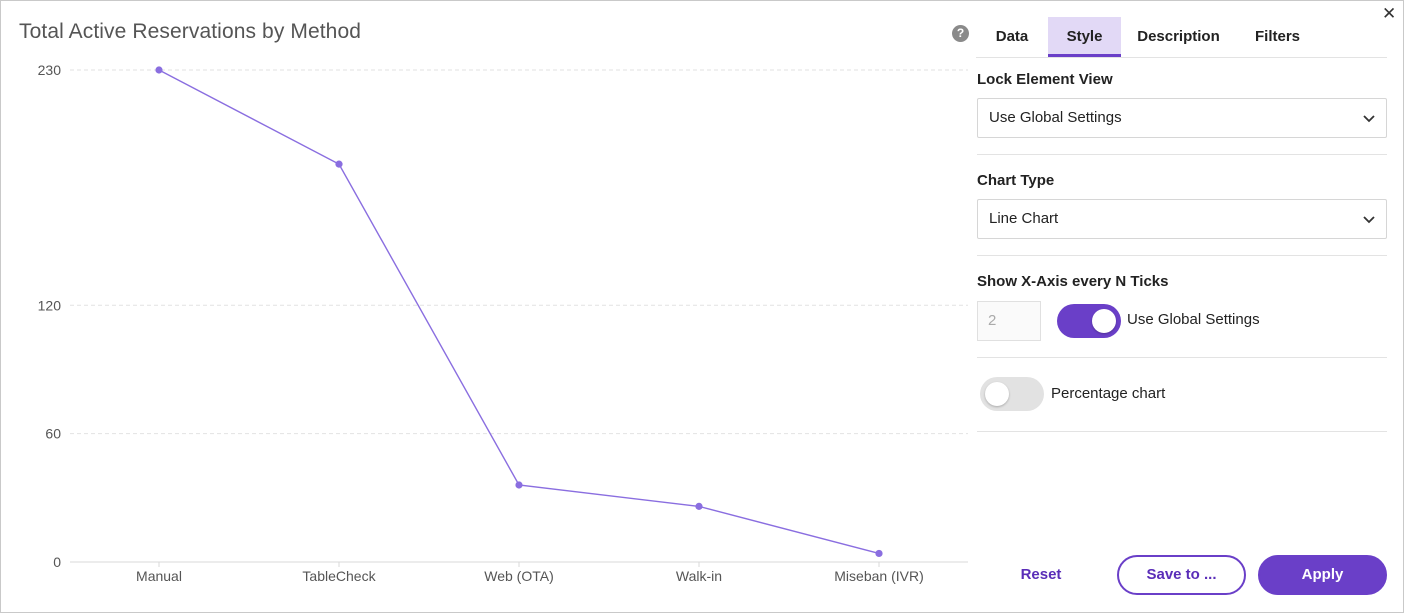 Image resolution: width=1404 pixels, height=613 pixels. What do you see at coordinates (1024, 218) in the screenshot?
I see `chart-type-value: Line Chart` at bounding box center [1024, 218].